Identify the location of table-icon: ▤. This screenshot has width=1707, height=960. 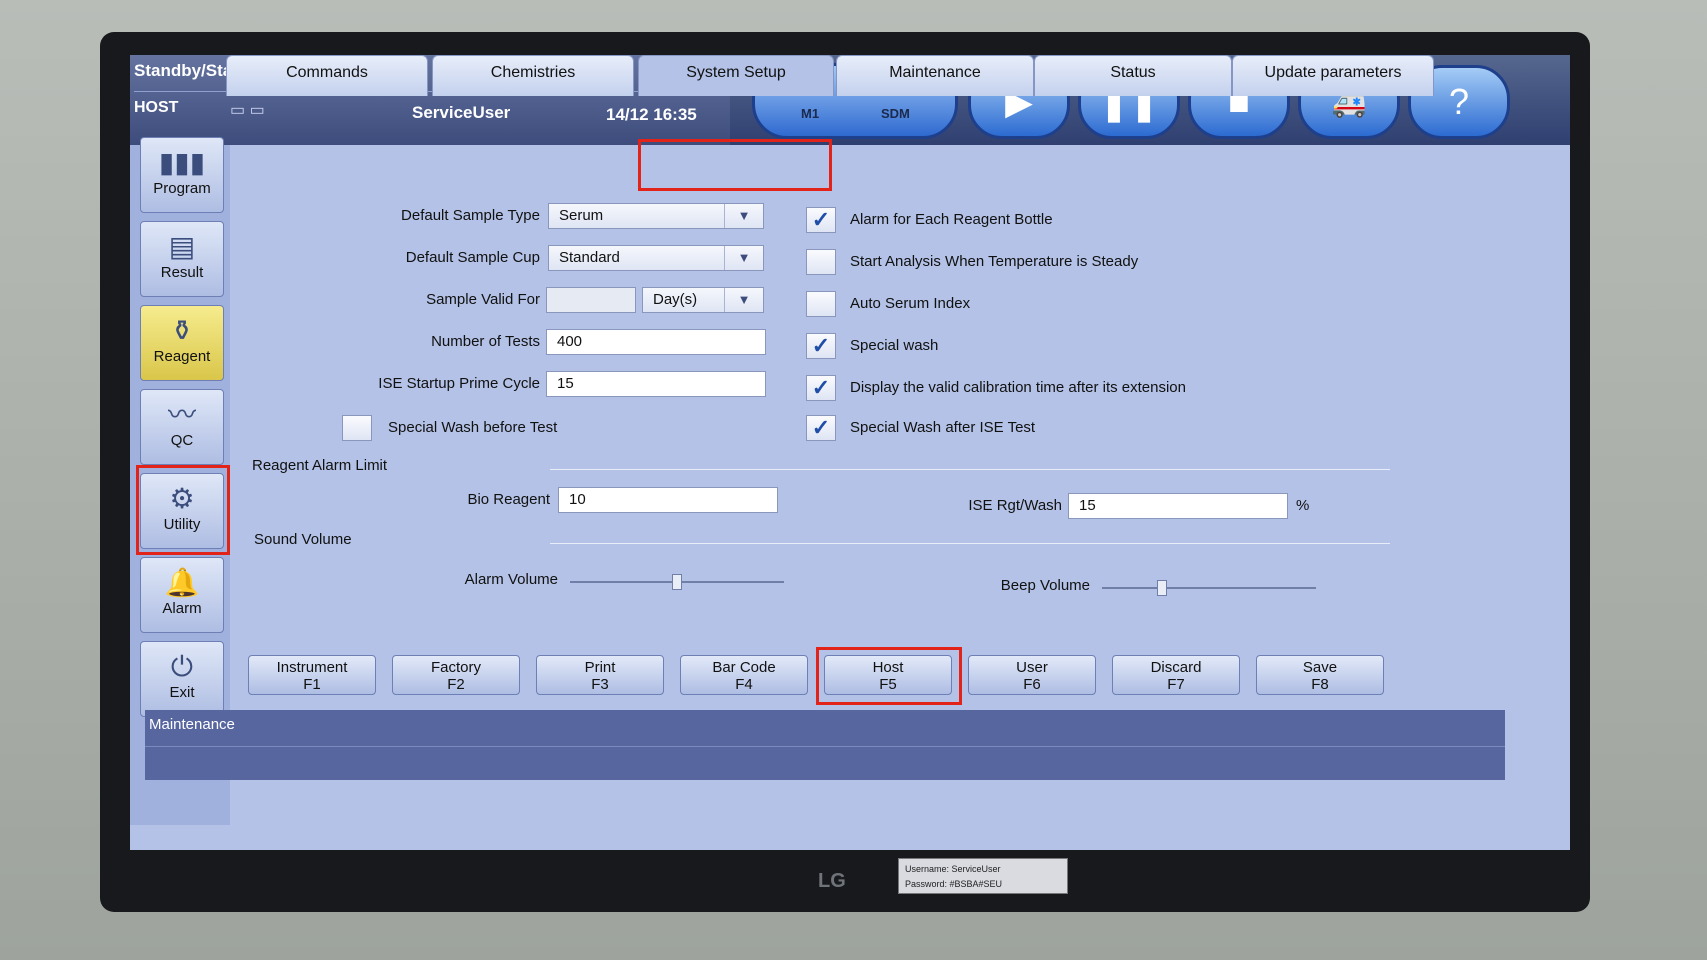
(182, 246).